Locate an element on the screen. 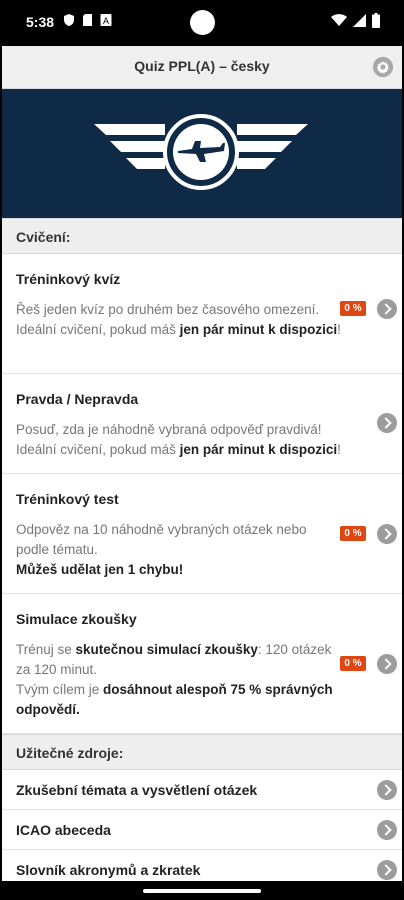 Image resolution: width=404 pixels, height=900 pixels. item-desc-text: Tvým cílem je is located at coordinates (60, 689).